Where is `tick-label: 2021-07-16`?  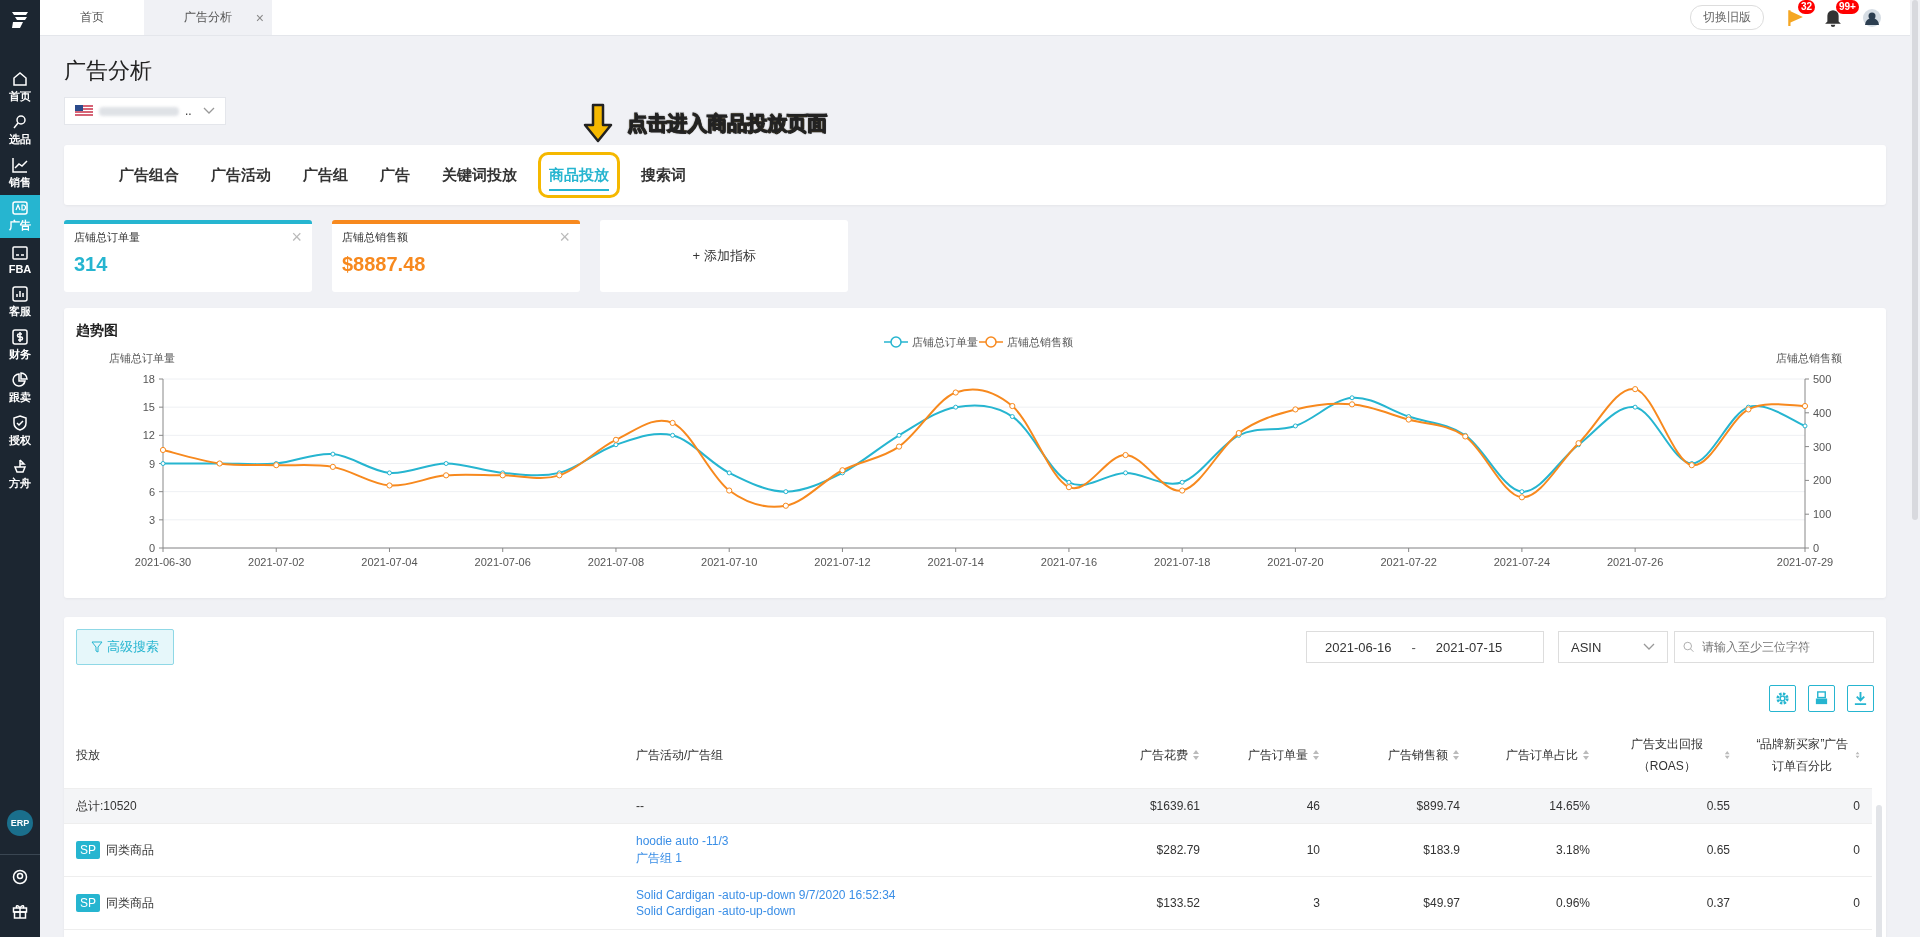 tick-label: 2021-07-16 is located at coordinates (1069, 562).